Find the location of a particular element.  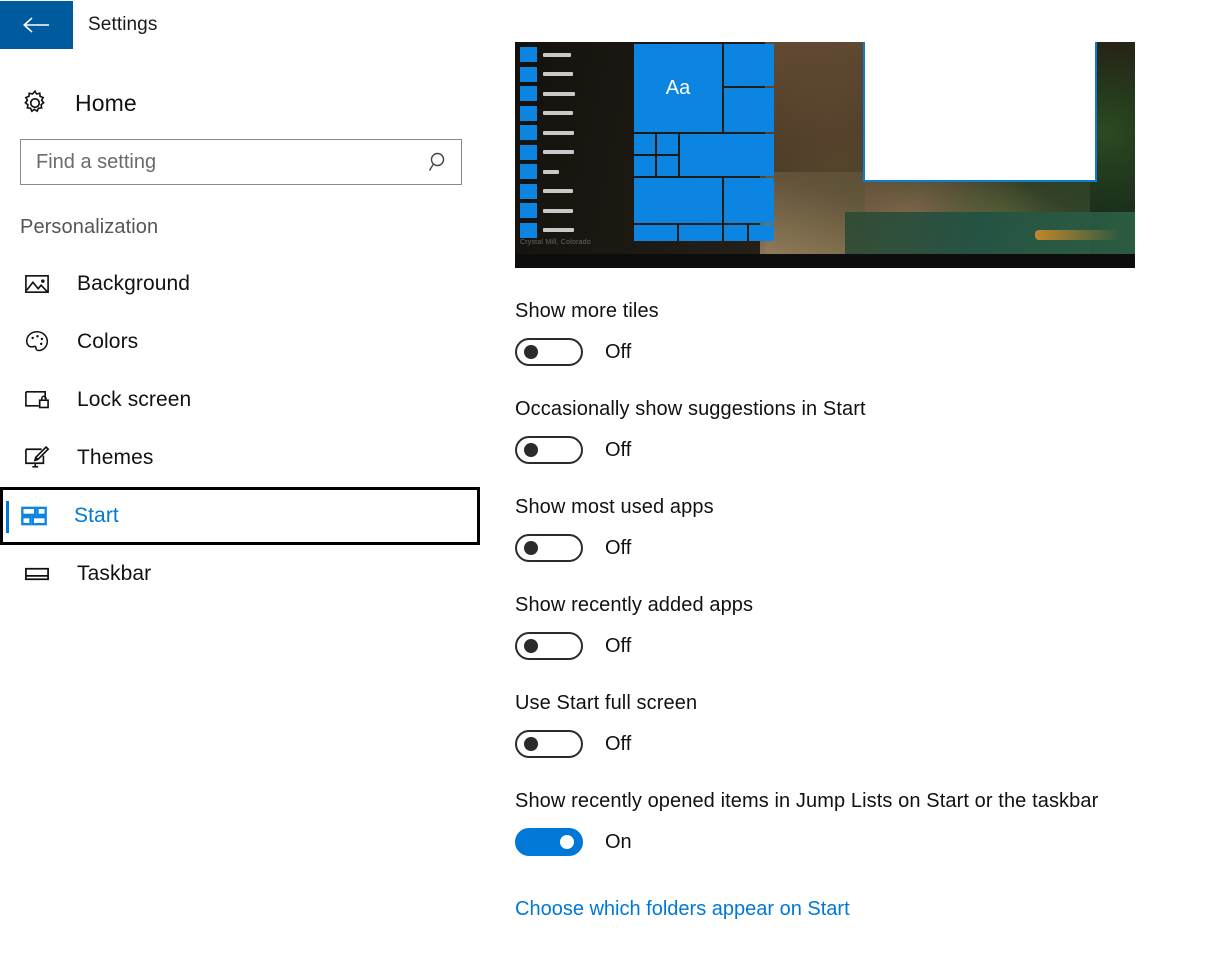

toggle-state-label: On is located at coordinates (618, 841).